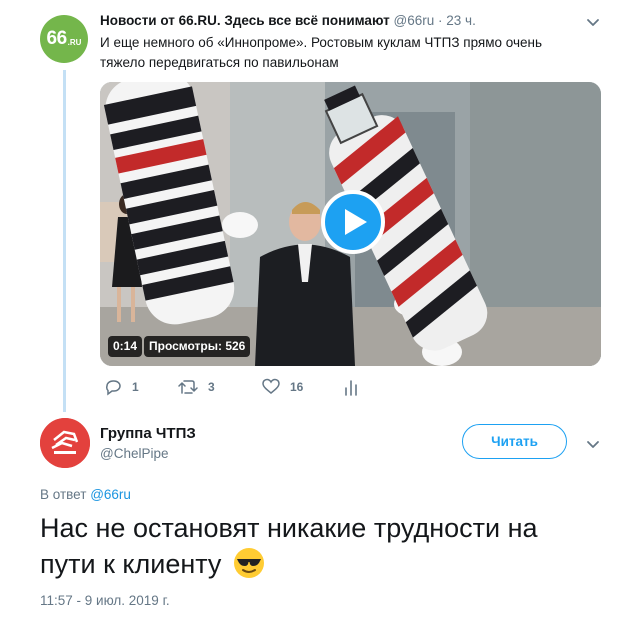 This screenshot has width=641, height=623. I want to click on parent-author-name: Новости от 66.RU. Здесь все всё понимают, so click(245, 20).